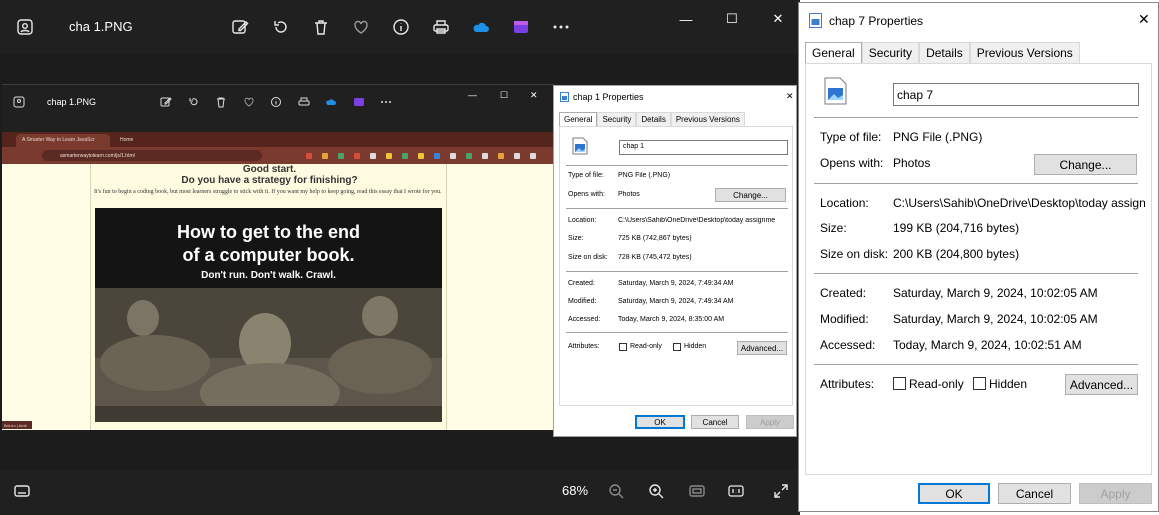  Describe the element at coordinates (361, 27) in the screenshot. I see `favorite-heart-icon` at that location.